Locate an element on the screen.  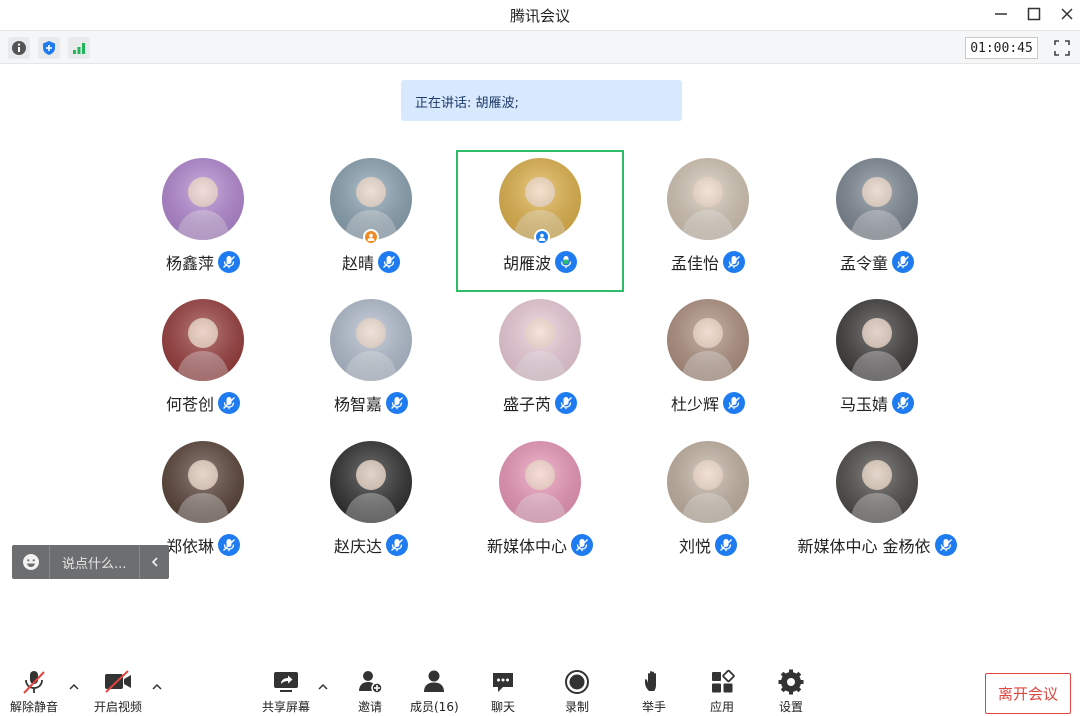
members-button: 成员(16) is located at coordinates (434, 691).